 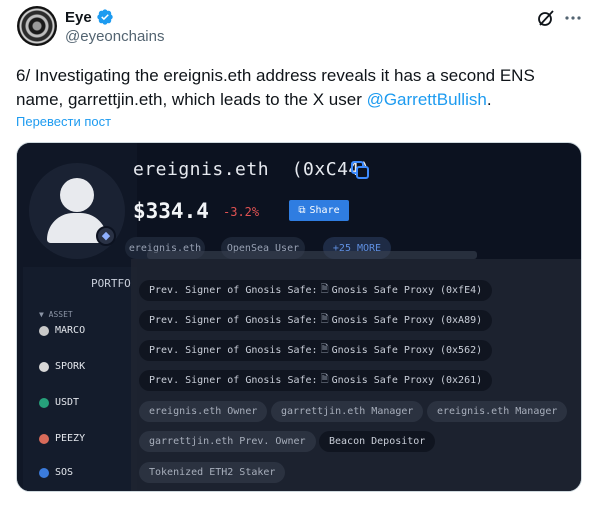 What do you see at coordinates (62, 366) in the screenshot?
I see `asset-row: SPORK` at bounding box center [62, 366].